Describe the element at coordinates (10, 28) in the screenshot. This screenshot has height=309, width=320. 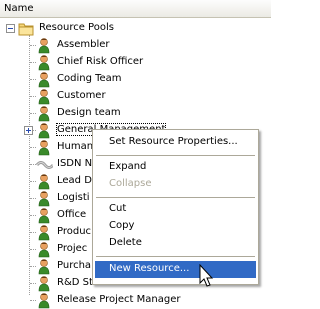
I see `collapse-toggle` at that location.